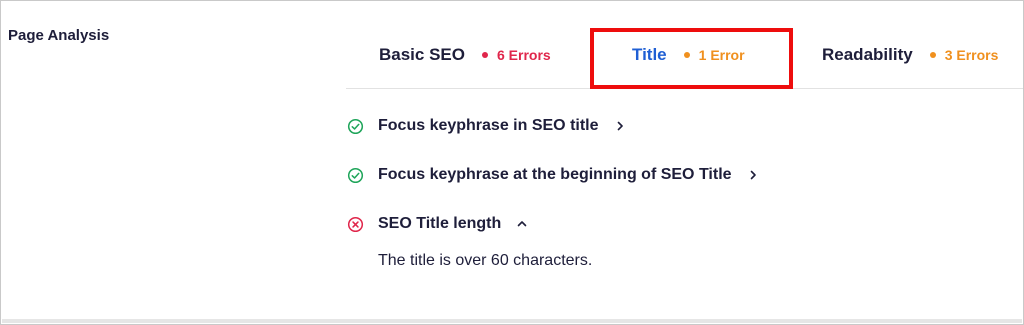  I want to click on tab-basic-seo: Basic SEO 6 Errors, so click(465, 55).